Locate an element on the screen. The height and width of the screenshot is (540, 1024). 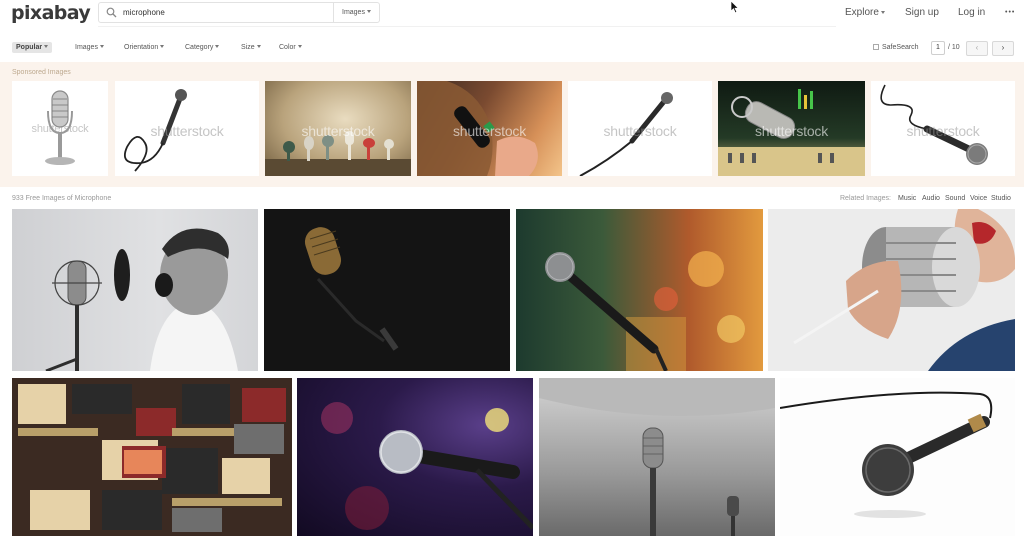
filter-category-label: Category is located at coordinates (199, 47).